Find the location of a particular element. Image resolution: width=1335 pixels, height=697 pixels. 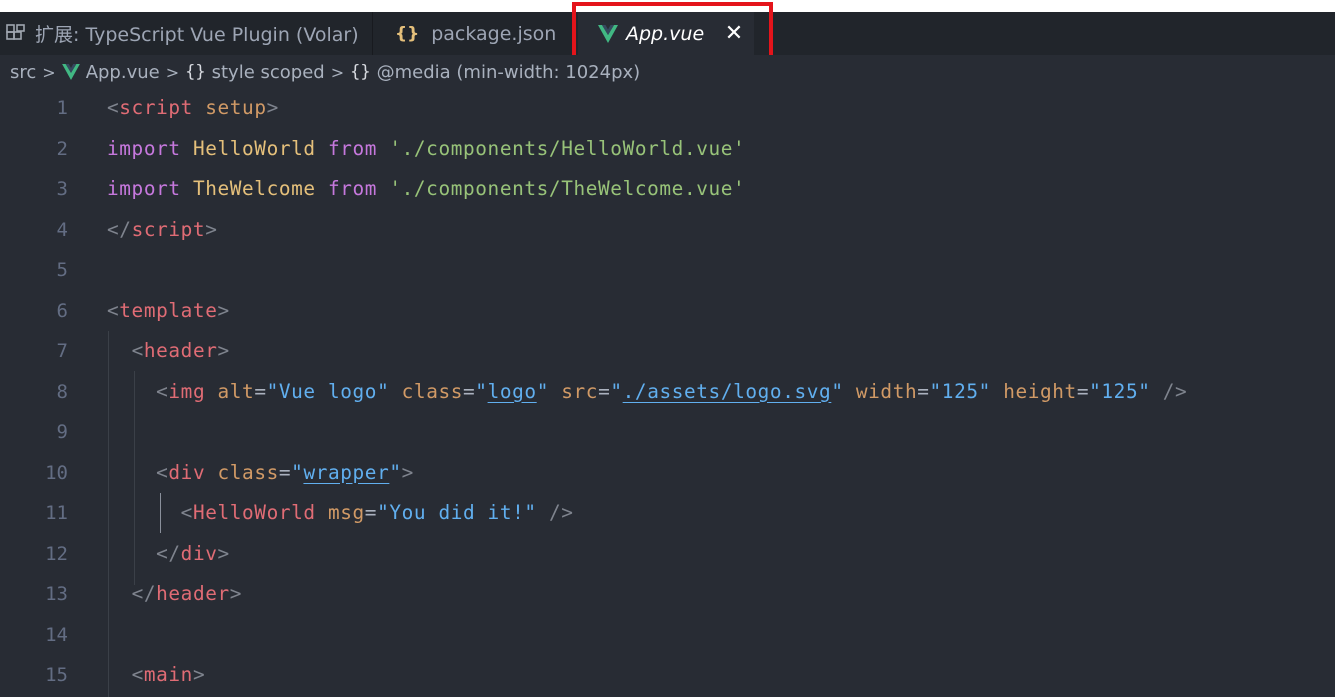

line-number: 12 is located at coordinates (56, 553).